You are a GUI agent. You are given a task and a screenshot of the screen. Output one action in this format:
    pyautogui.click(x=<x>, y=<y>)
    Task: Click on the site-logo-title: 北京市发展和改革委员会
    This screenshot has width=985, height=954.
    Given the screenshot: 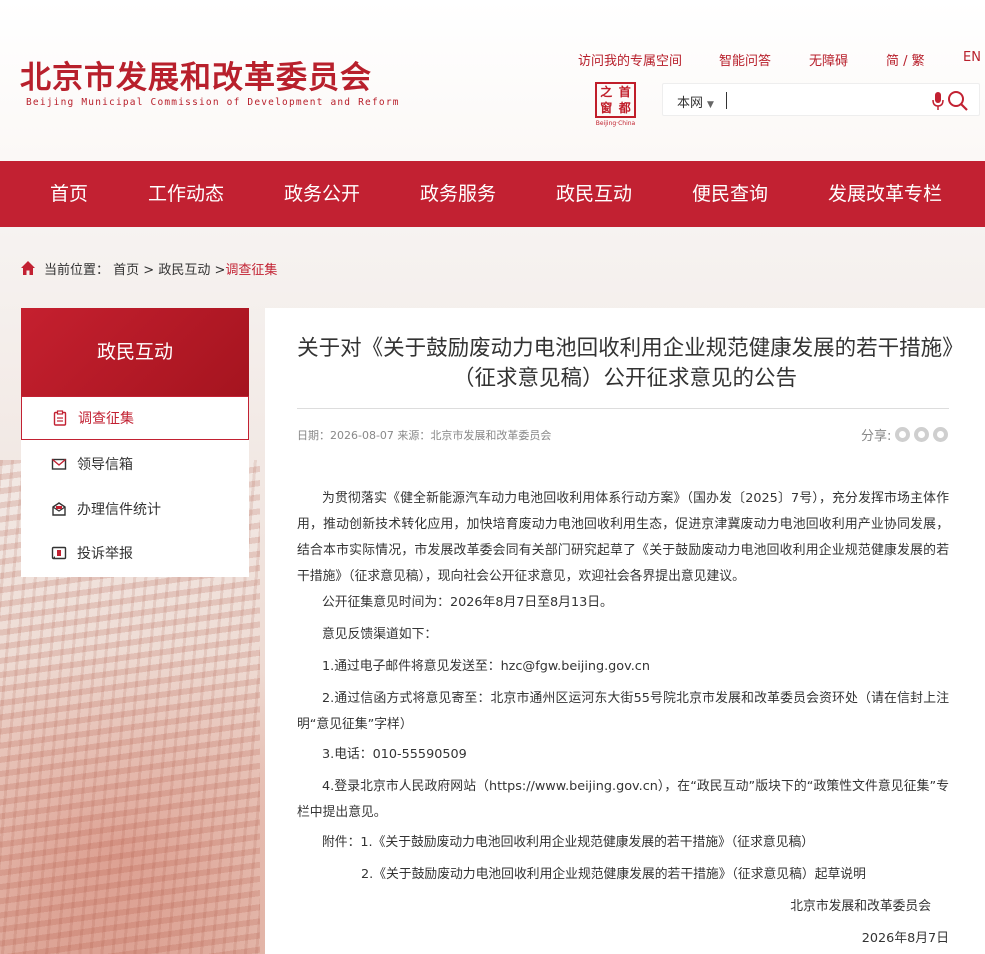 What is the action you would take?
    pyautogui.click(x=196, y=74)
    